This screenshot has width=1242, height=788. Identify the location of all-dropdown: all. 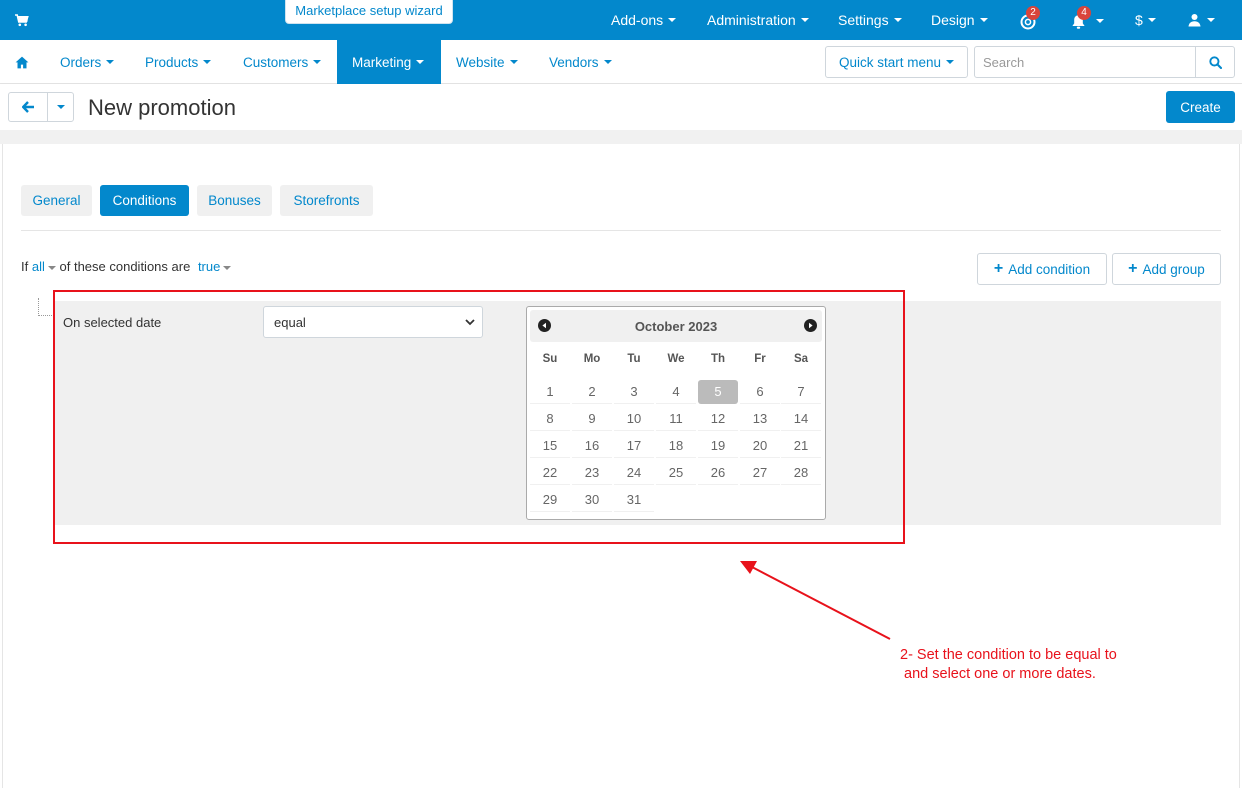
(44, 266).